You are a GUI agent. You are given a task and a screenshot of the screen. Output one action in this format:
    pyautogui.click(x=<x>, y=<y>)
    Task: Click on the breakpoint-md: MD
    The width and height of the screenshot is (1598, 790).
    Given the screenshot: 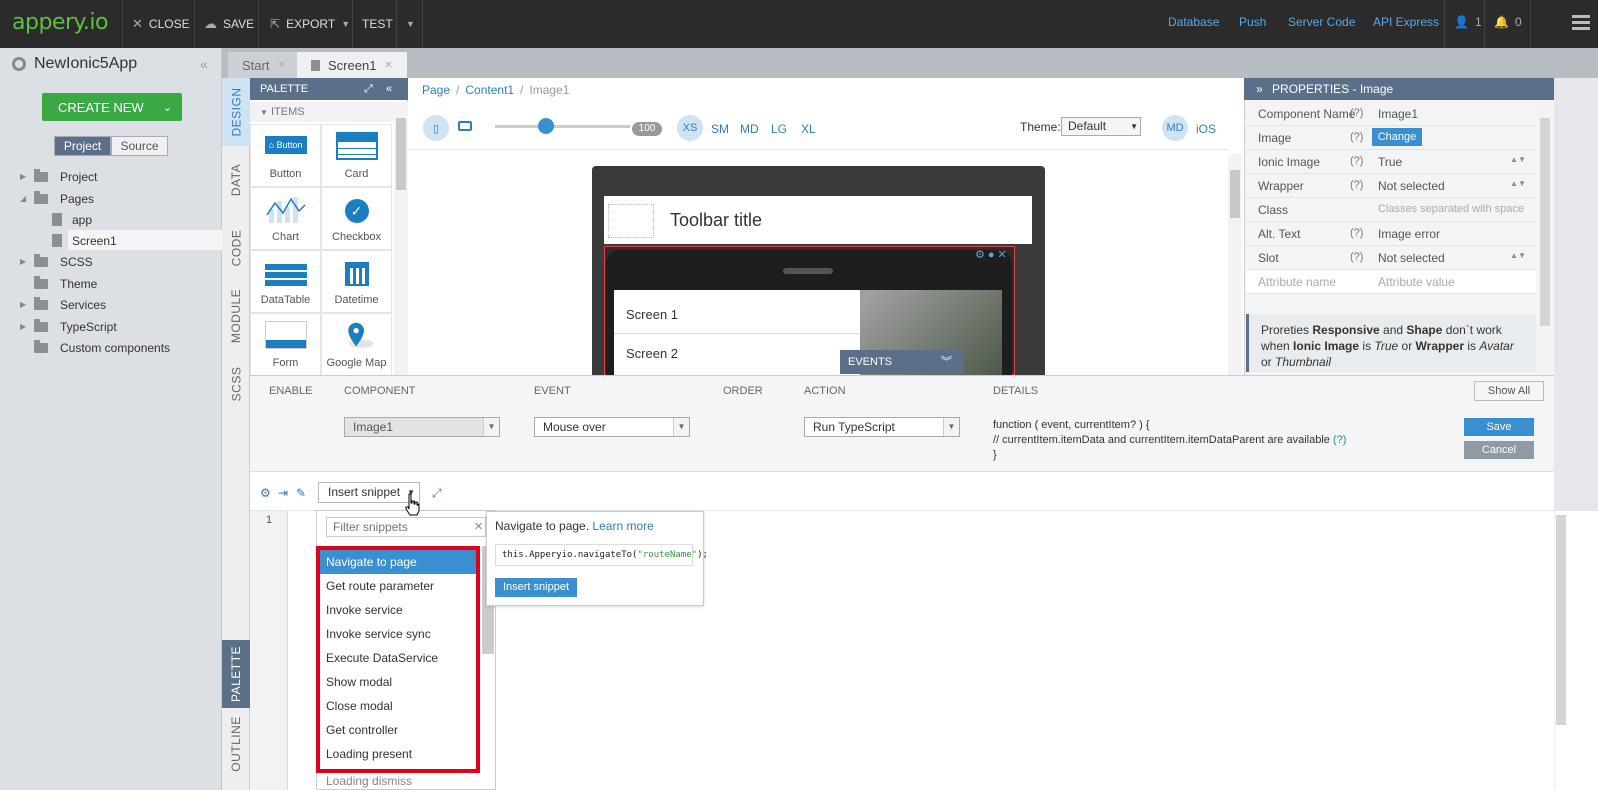 What is the action you would take?
    pyautogui.click(x=749, y=129)
    